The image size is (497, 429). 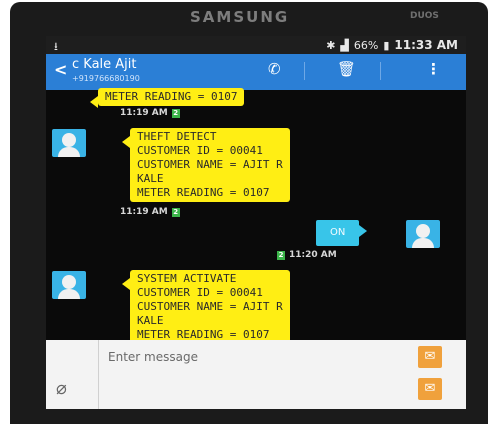 What do you see at coordinates (106, 78) in the screenshot?
I see `contact-number: +919766680190` at bounding box center [106, 78].